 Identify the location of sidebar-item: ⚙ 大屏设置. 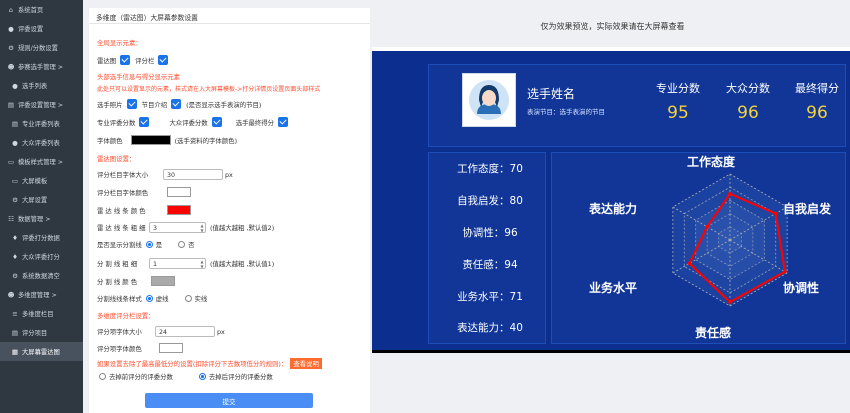
(41, 199).